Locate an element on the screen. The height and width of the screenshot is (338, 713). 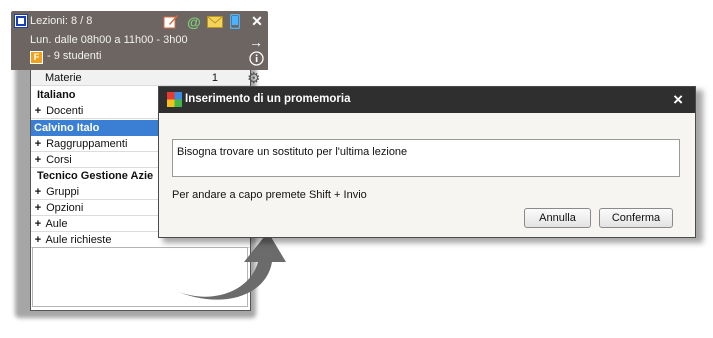
corsi-label: Corsi is located at coordinates (59, 160).